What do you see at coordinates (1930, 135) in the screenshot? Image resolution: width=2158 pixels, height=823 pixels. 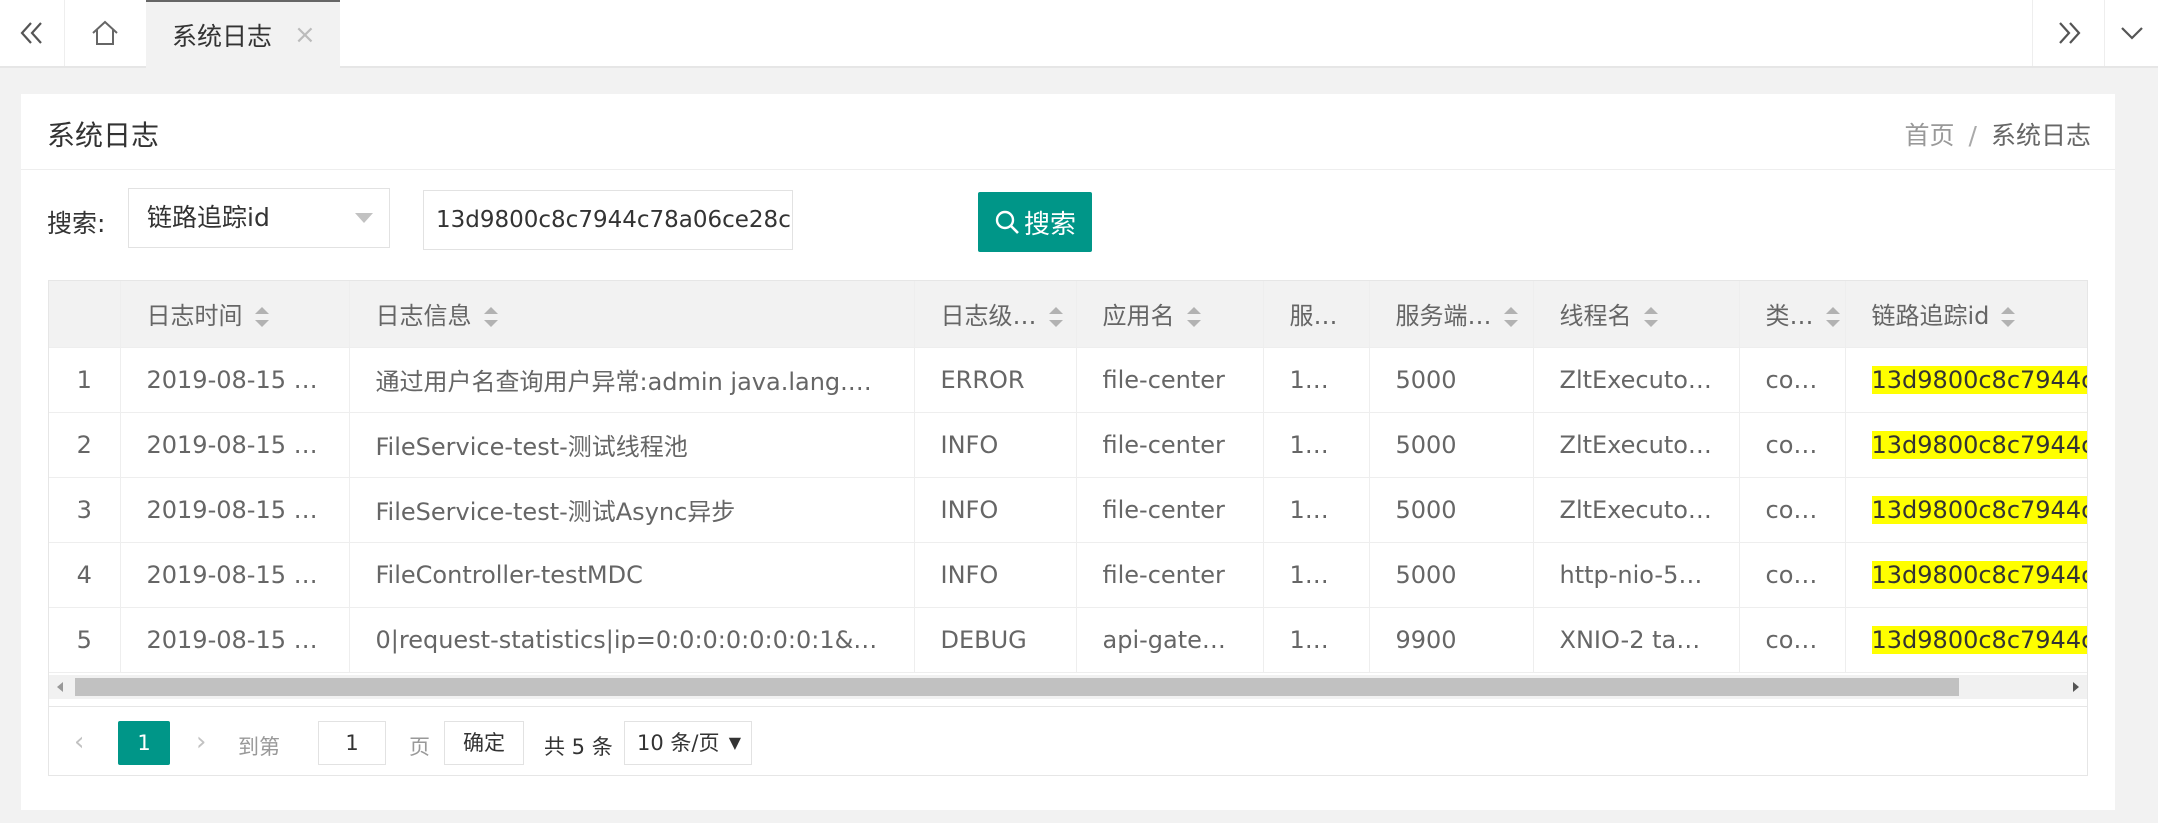 I see `breadcrumb-home-link: 首页` at bounding box center [1930, 135].